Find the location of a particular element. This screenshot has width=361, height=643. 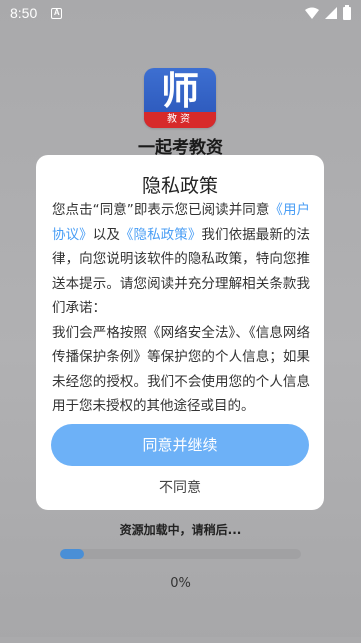

privacy-policy-link: 《隐私政策》 is located at coordinates (161, 235).